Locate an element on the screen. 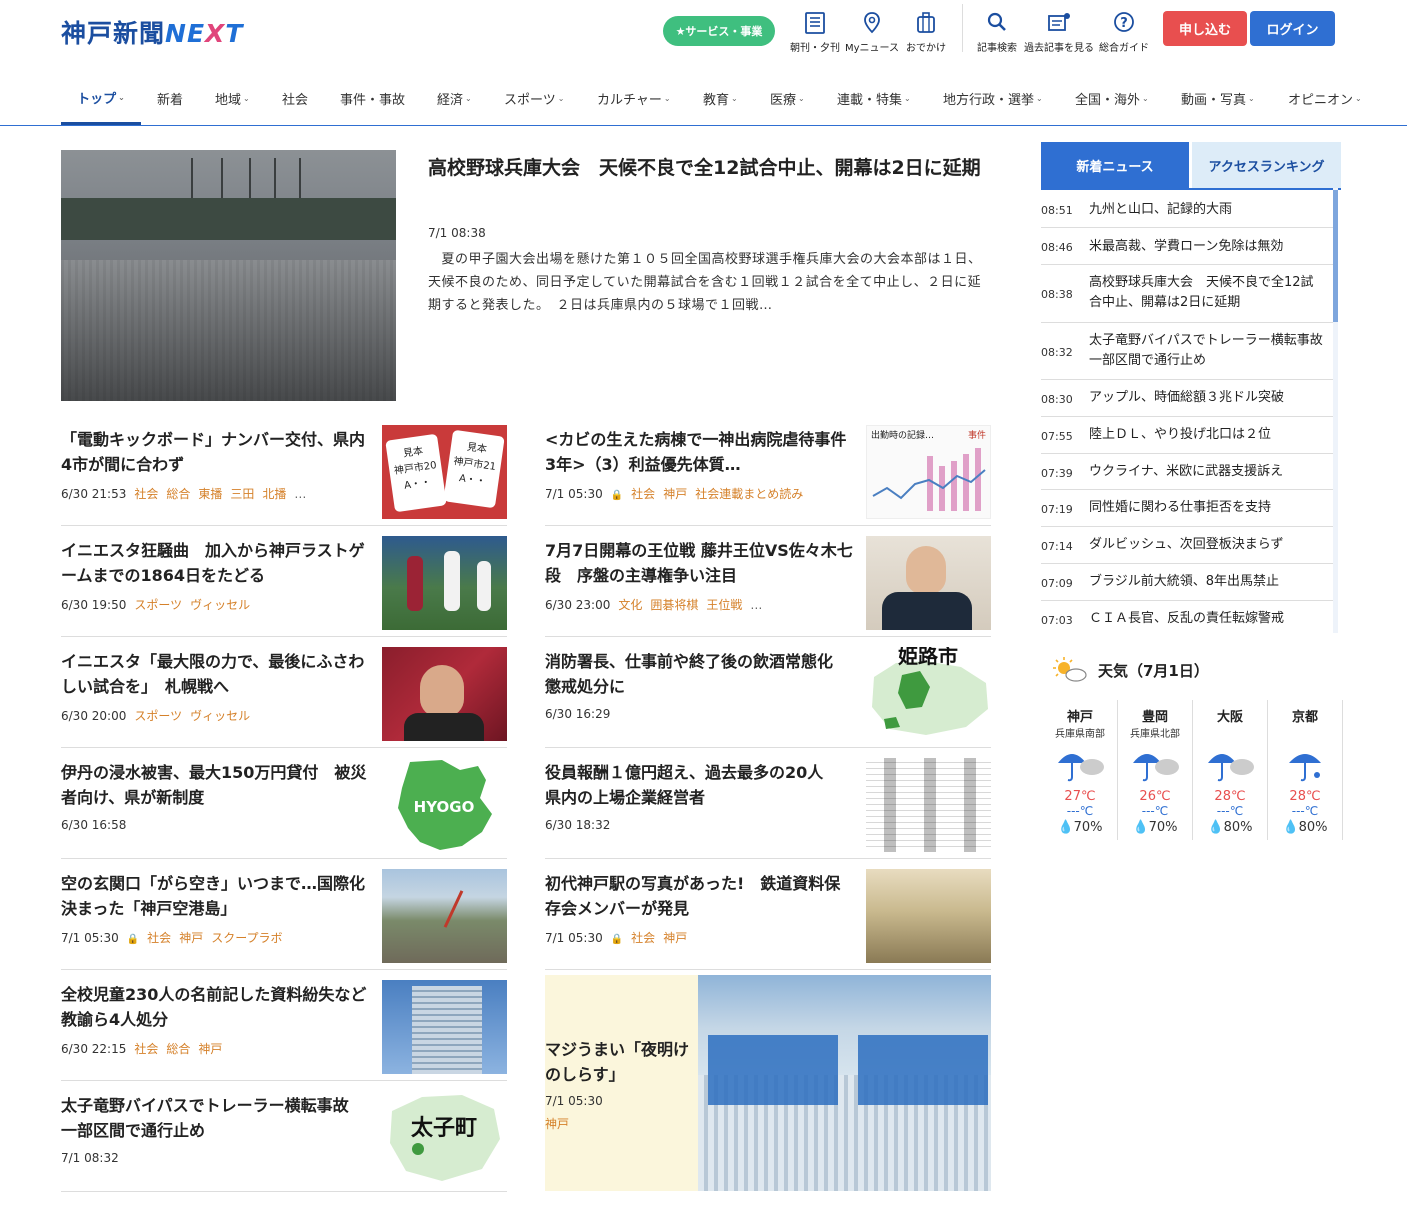 Image resolution: width=1407 pixels, height=1207 pixels. nav-item-education: 教育 ⌄ is located at coordinates (720, 98).